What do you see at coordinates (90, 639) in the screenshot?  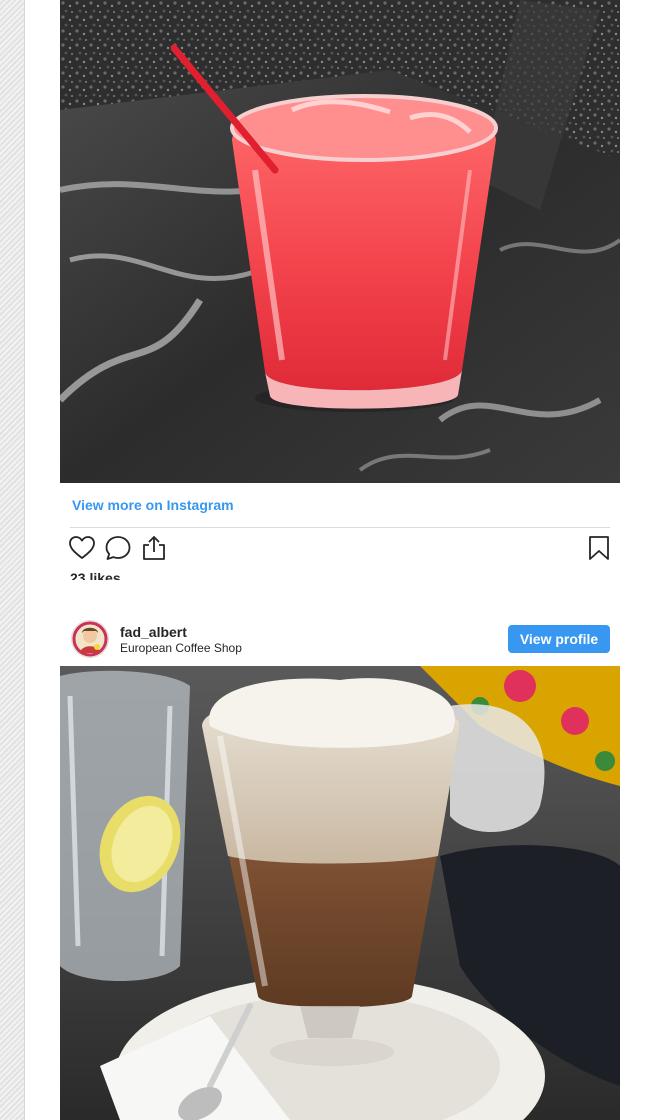 I see `avatar` at bounding box center [90, 639].